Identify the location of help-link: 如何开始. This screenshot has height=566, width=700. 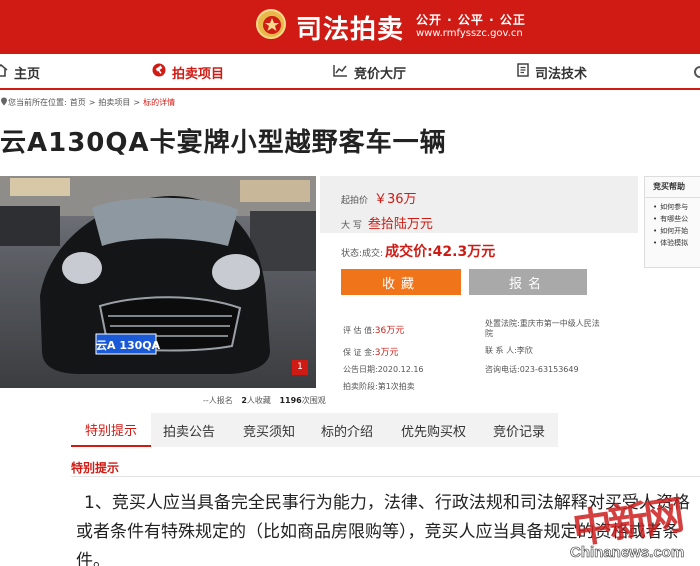
(672, 231).